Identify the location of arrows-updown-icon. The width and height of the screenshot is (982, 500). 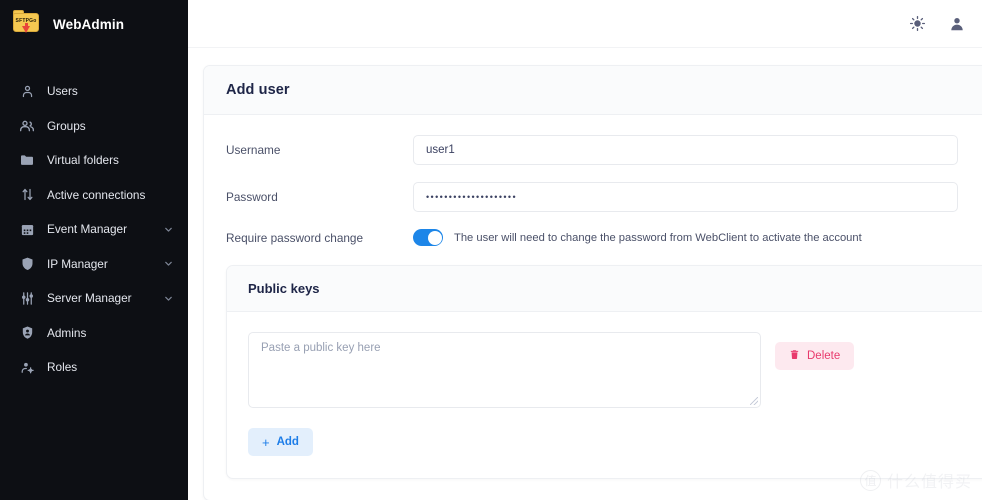
(27, 195).